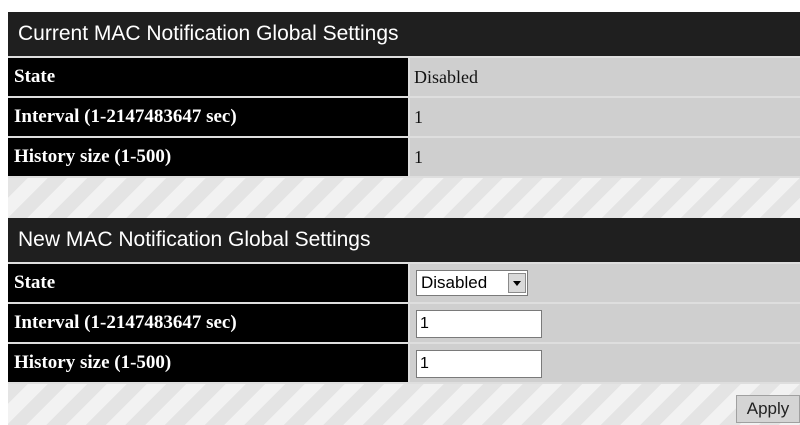  I want to click on new-history-cell, so click(605, 363).